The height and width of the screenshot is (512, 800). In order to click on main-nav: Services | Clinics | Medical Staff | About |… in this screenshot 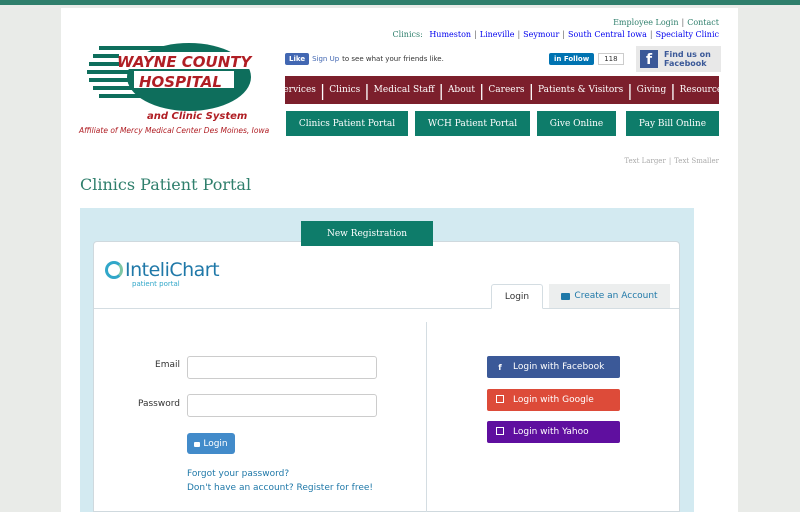, I will do `click(502, 90)`.